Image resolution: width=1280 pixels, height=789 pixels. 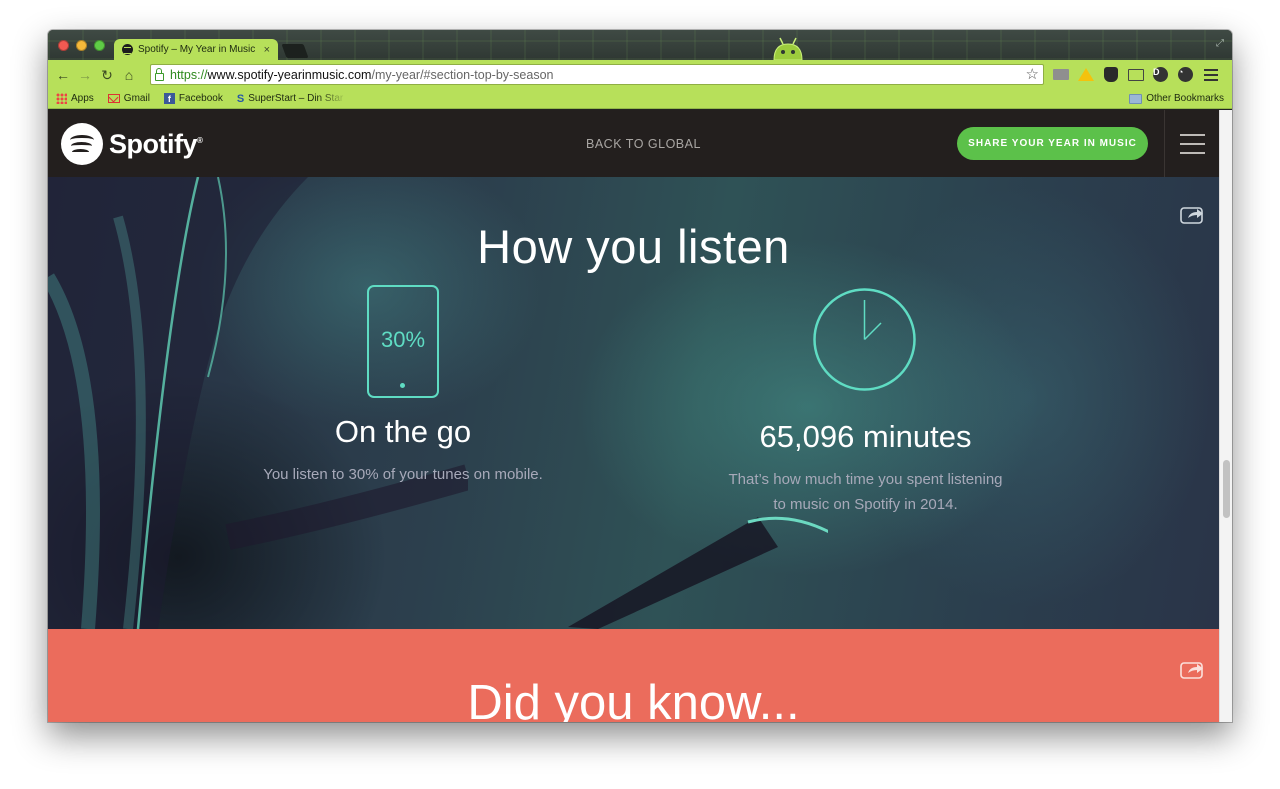 I want to click on bookmark-apps: Apps, so click(x=75, y=98).